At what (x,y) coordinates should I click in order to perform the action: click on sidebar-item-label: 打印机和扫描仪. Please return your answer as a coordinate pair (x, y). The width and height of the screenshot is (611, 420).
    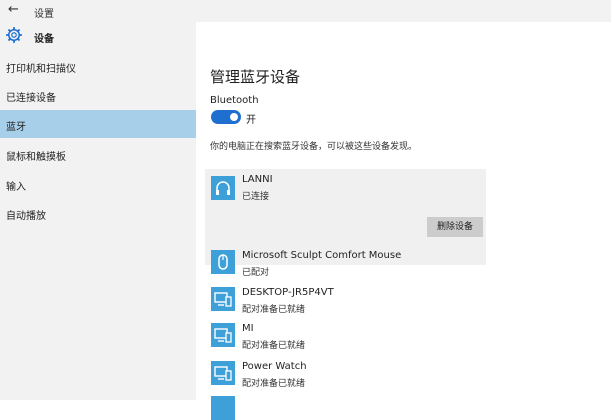
    Looking at the image, I should click on (41, 69).